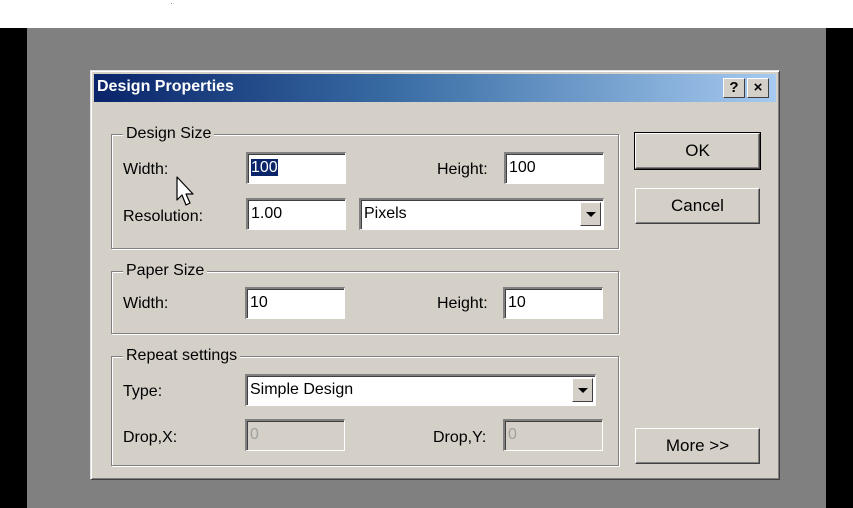 This screenshot has width=853, height=508. Describe the element at coordinates (435, 88) in the screenshot. I see `title-bar: Design Properties ? ×` at that location.